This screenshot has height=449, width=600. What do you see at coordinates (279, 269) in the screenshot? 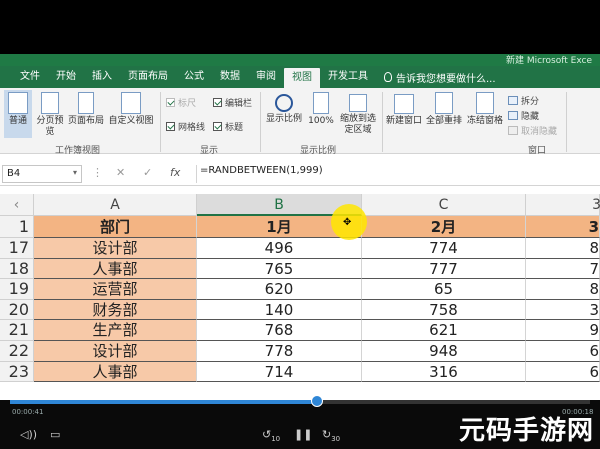
I see `cell-jan: 765` at bounding box center [279, 269].